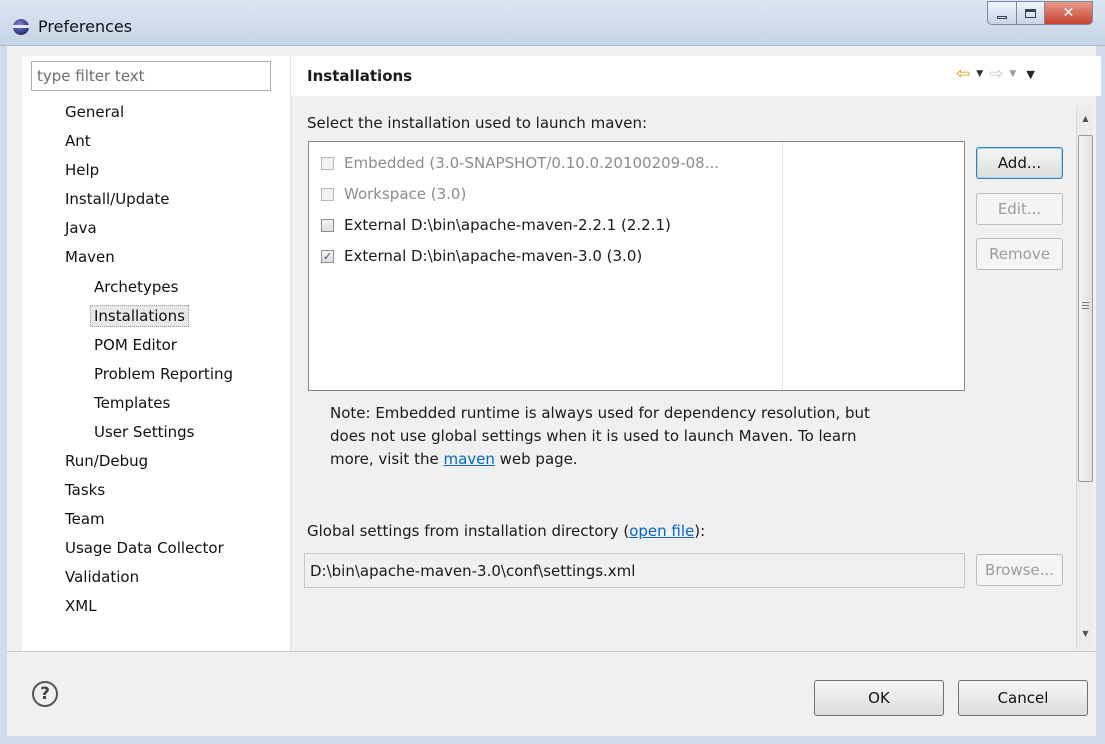 This screenshot has height=744, width=1105. Describe the element at coordinates (1085, 118) in the screenshot. I see `scroll-up-icon: ▲` at that location.